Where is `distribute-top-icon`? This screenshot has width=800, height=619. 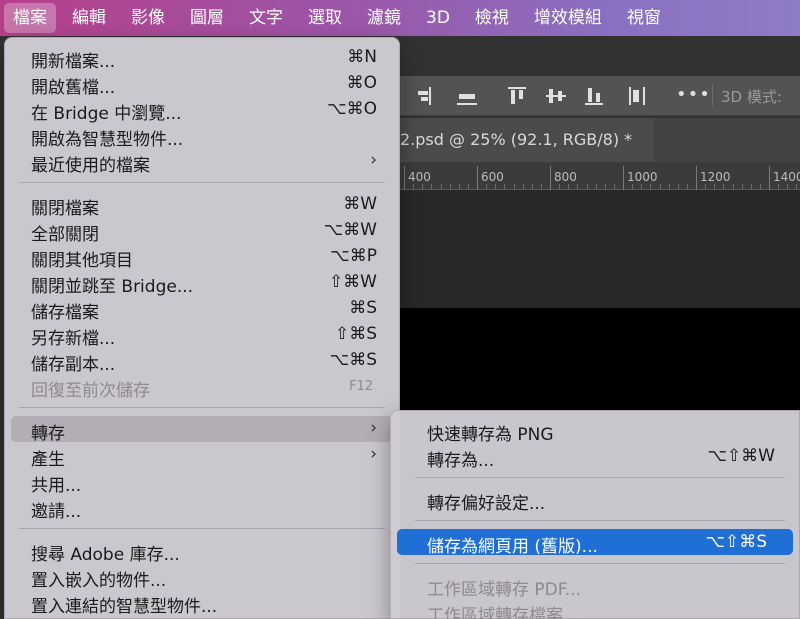 distribute-top-icon is located at coordinates (517, 96).